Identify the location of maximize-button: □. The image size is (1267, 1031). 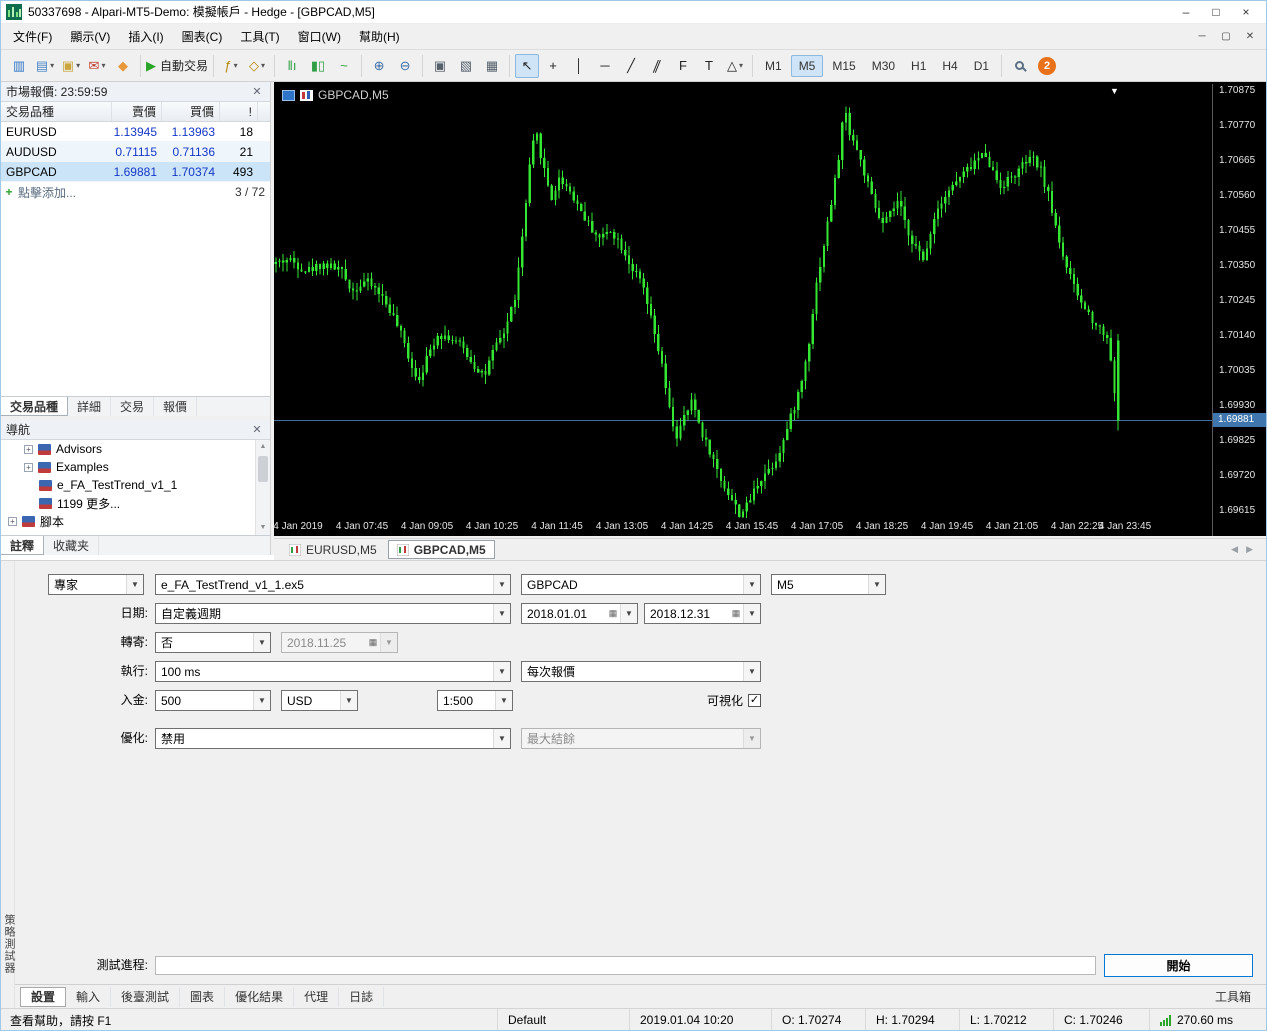
(1216, 12).